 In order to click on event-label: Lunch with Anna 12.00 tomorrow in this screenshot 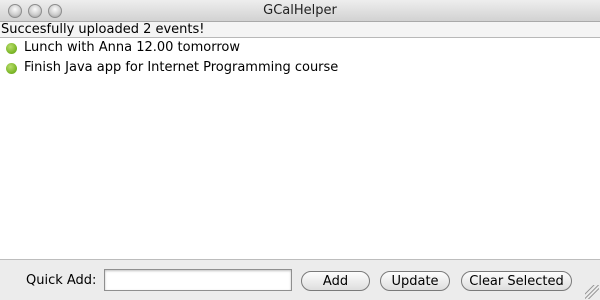, I will do `click(132, 47)`.